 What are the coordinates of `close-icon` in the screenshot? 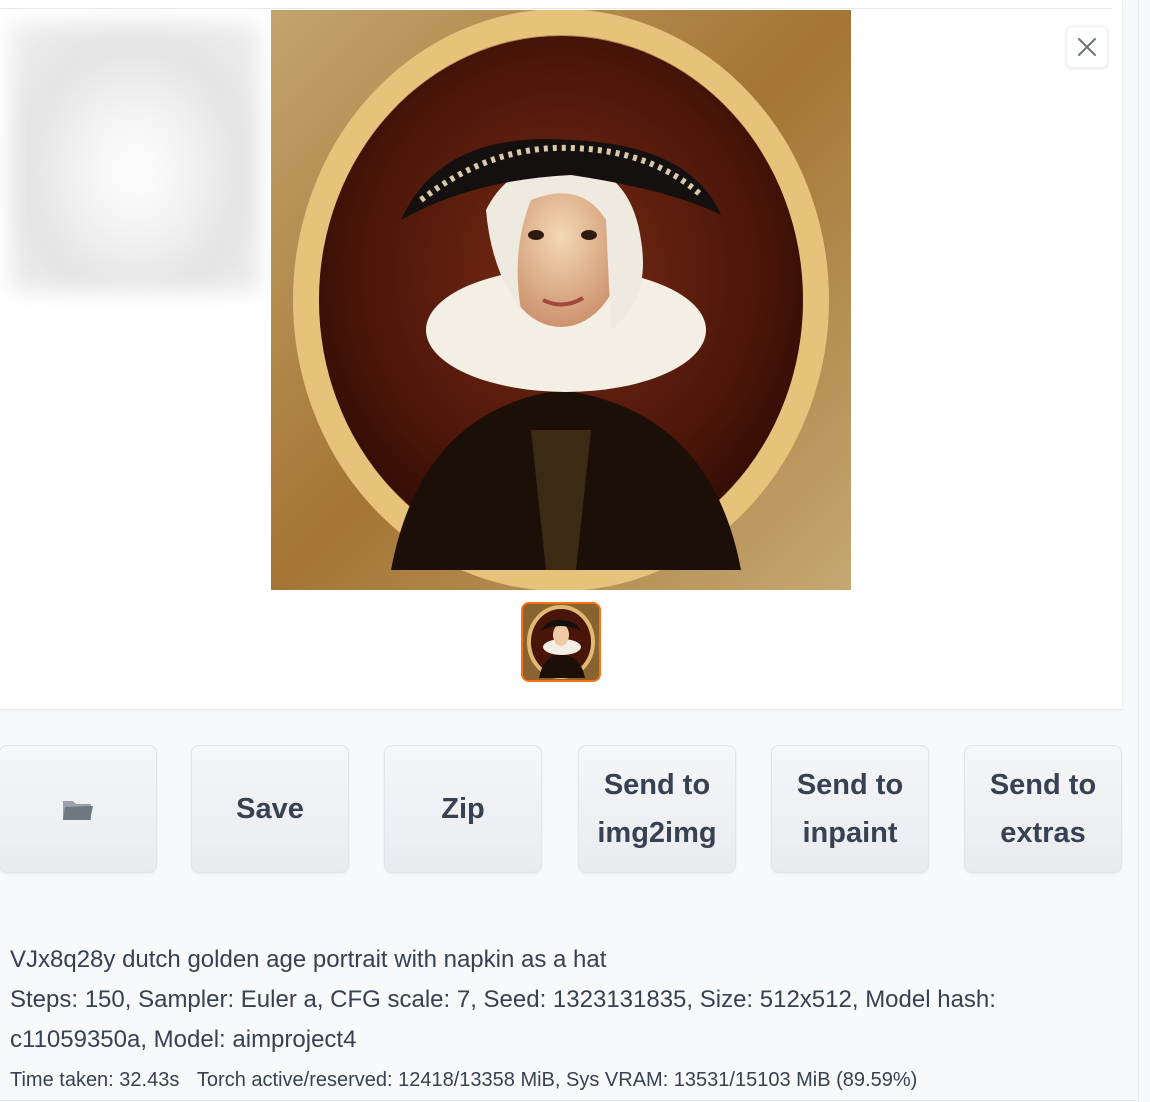 It's located at (1087, 47).